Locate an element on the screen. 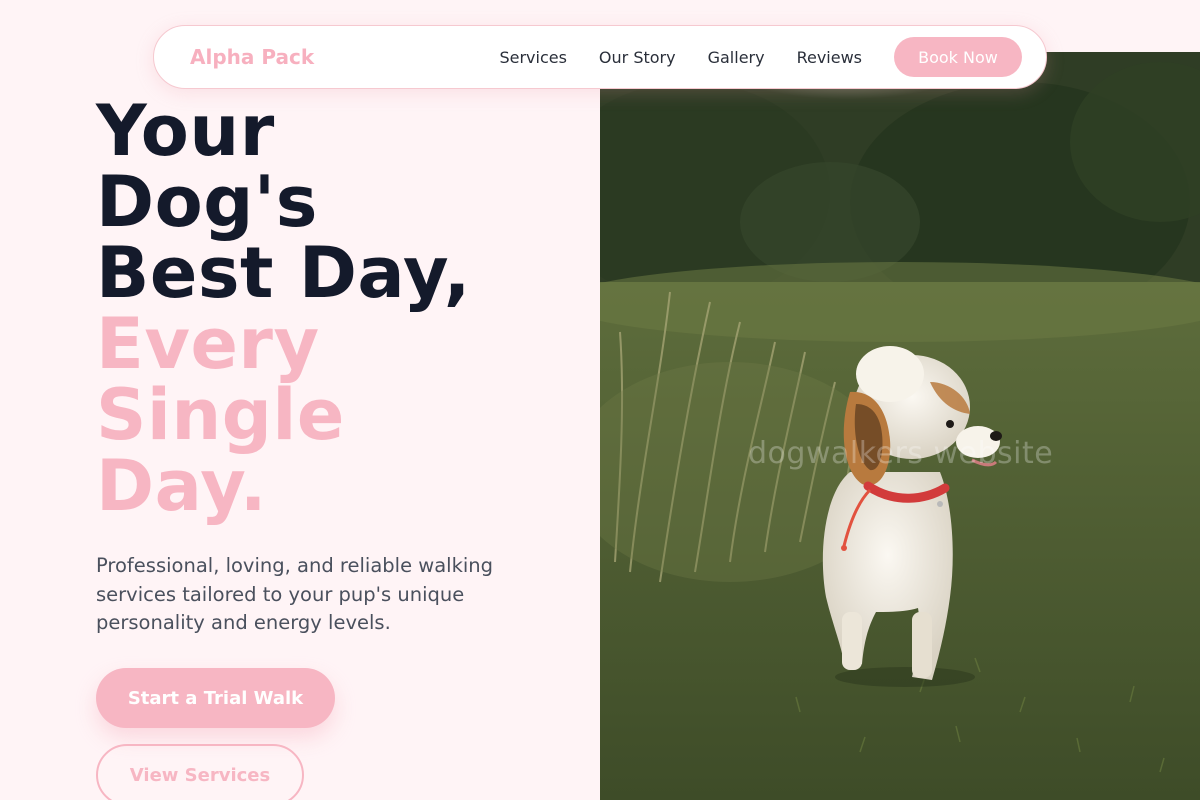  nav-link-services: Services is located at coordinates (532, 57).